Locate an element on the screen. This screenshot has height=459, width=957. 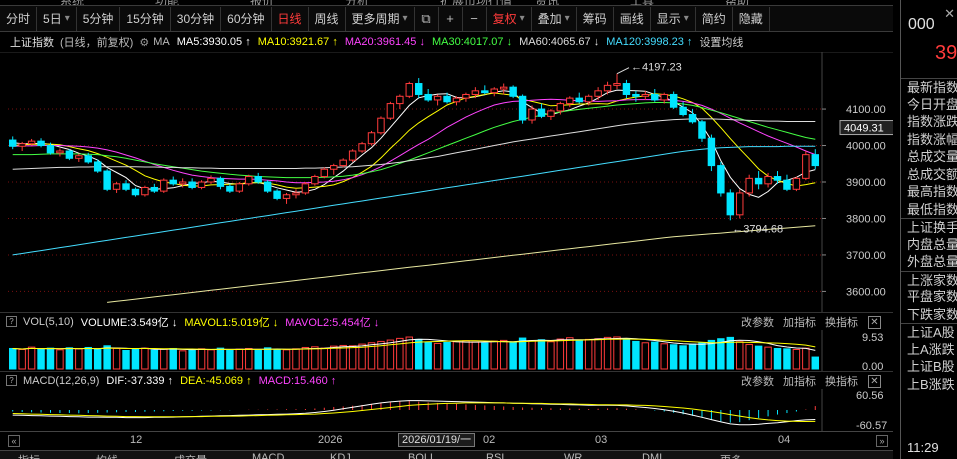
bottom-tab: 更多 is located at coordinates (731, 455).